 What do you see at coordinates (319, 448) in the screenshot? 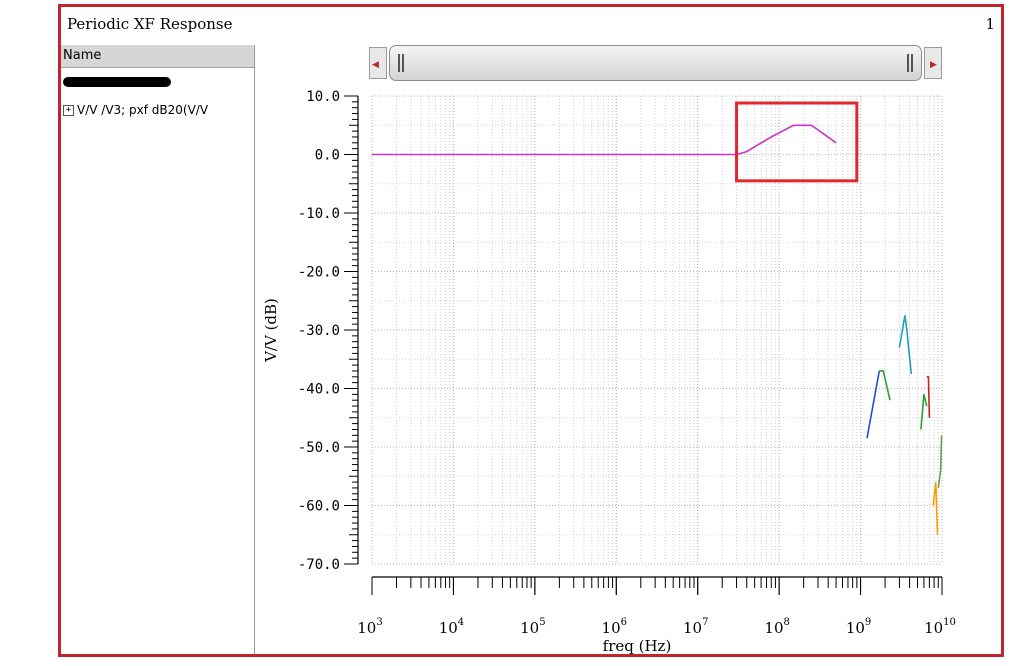
I see `y-tick-label: -50.0` at bounding box center [319, 448].